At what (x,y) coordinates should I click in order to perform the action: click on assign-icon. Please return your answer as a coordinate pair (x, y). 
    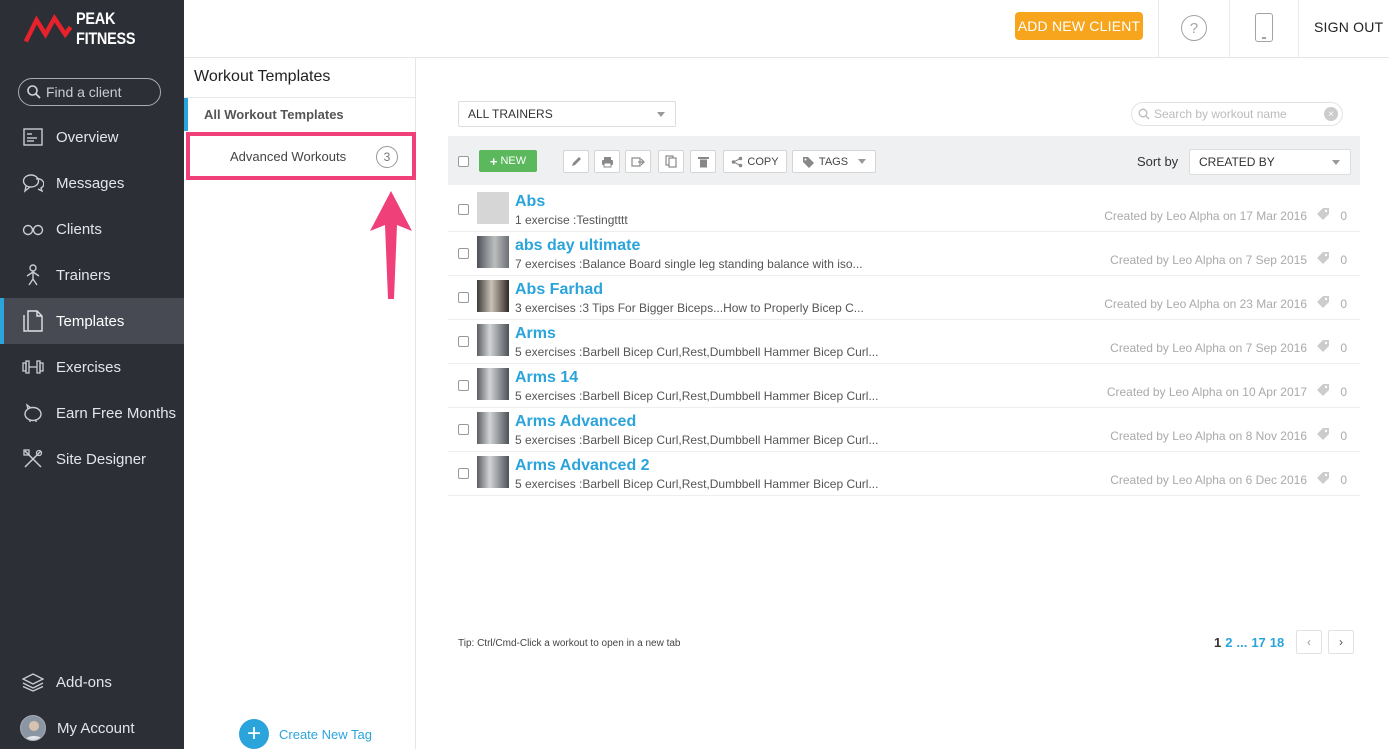
    Looking at the image, I should click on (638, 161).